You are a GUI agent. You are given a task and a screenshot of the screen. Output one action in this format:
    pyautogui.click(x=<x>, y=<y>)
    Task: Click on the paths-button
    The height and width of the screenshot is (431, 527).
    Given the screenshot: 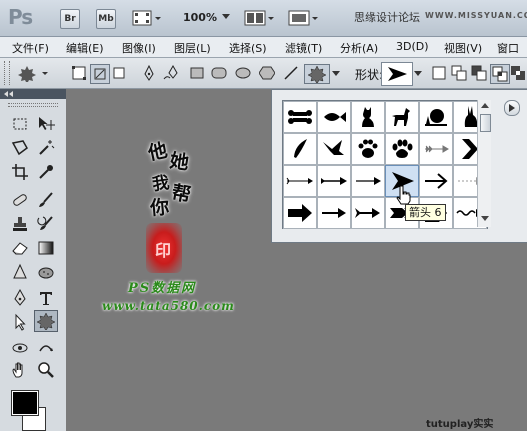 What is the action you would take?
    pyautogui.click(x=100, y=74)
    